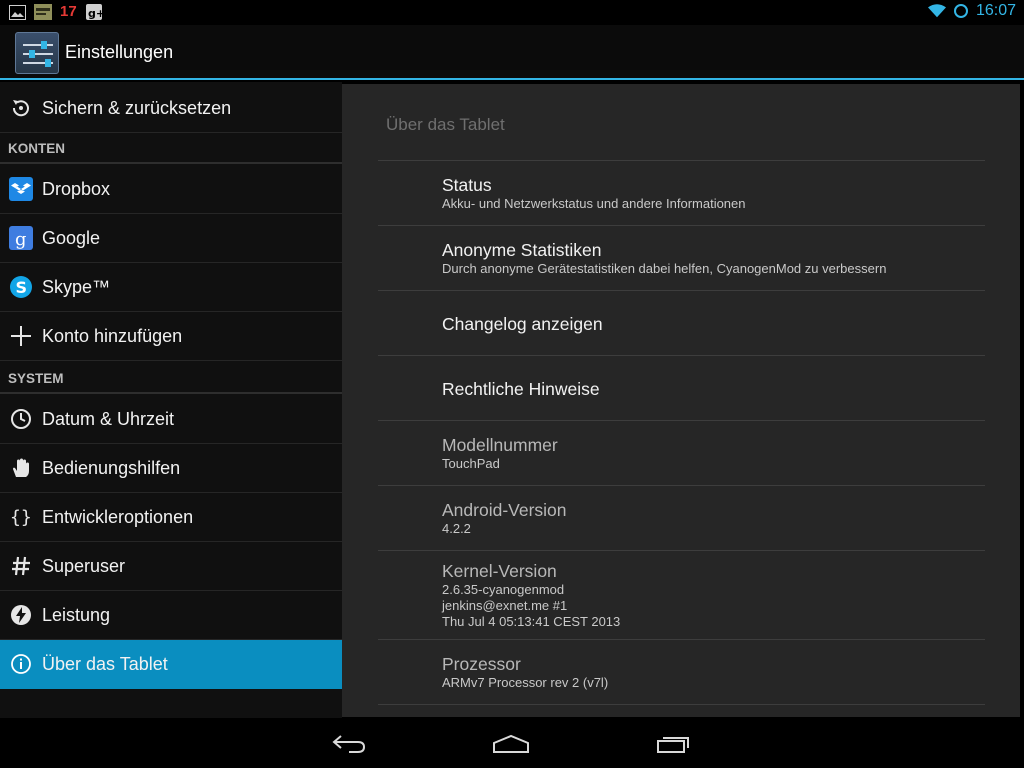  What do you see at coordinates (21, 664) in the screenshot?
I see `info-icon` at bounding box center [21, 664].